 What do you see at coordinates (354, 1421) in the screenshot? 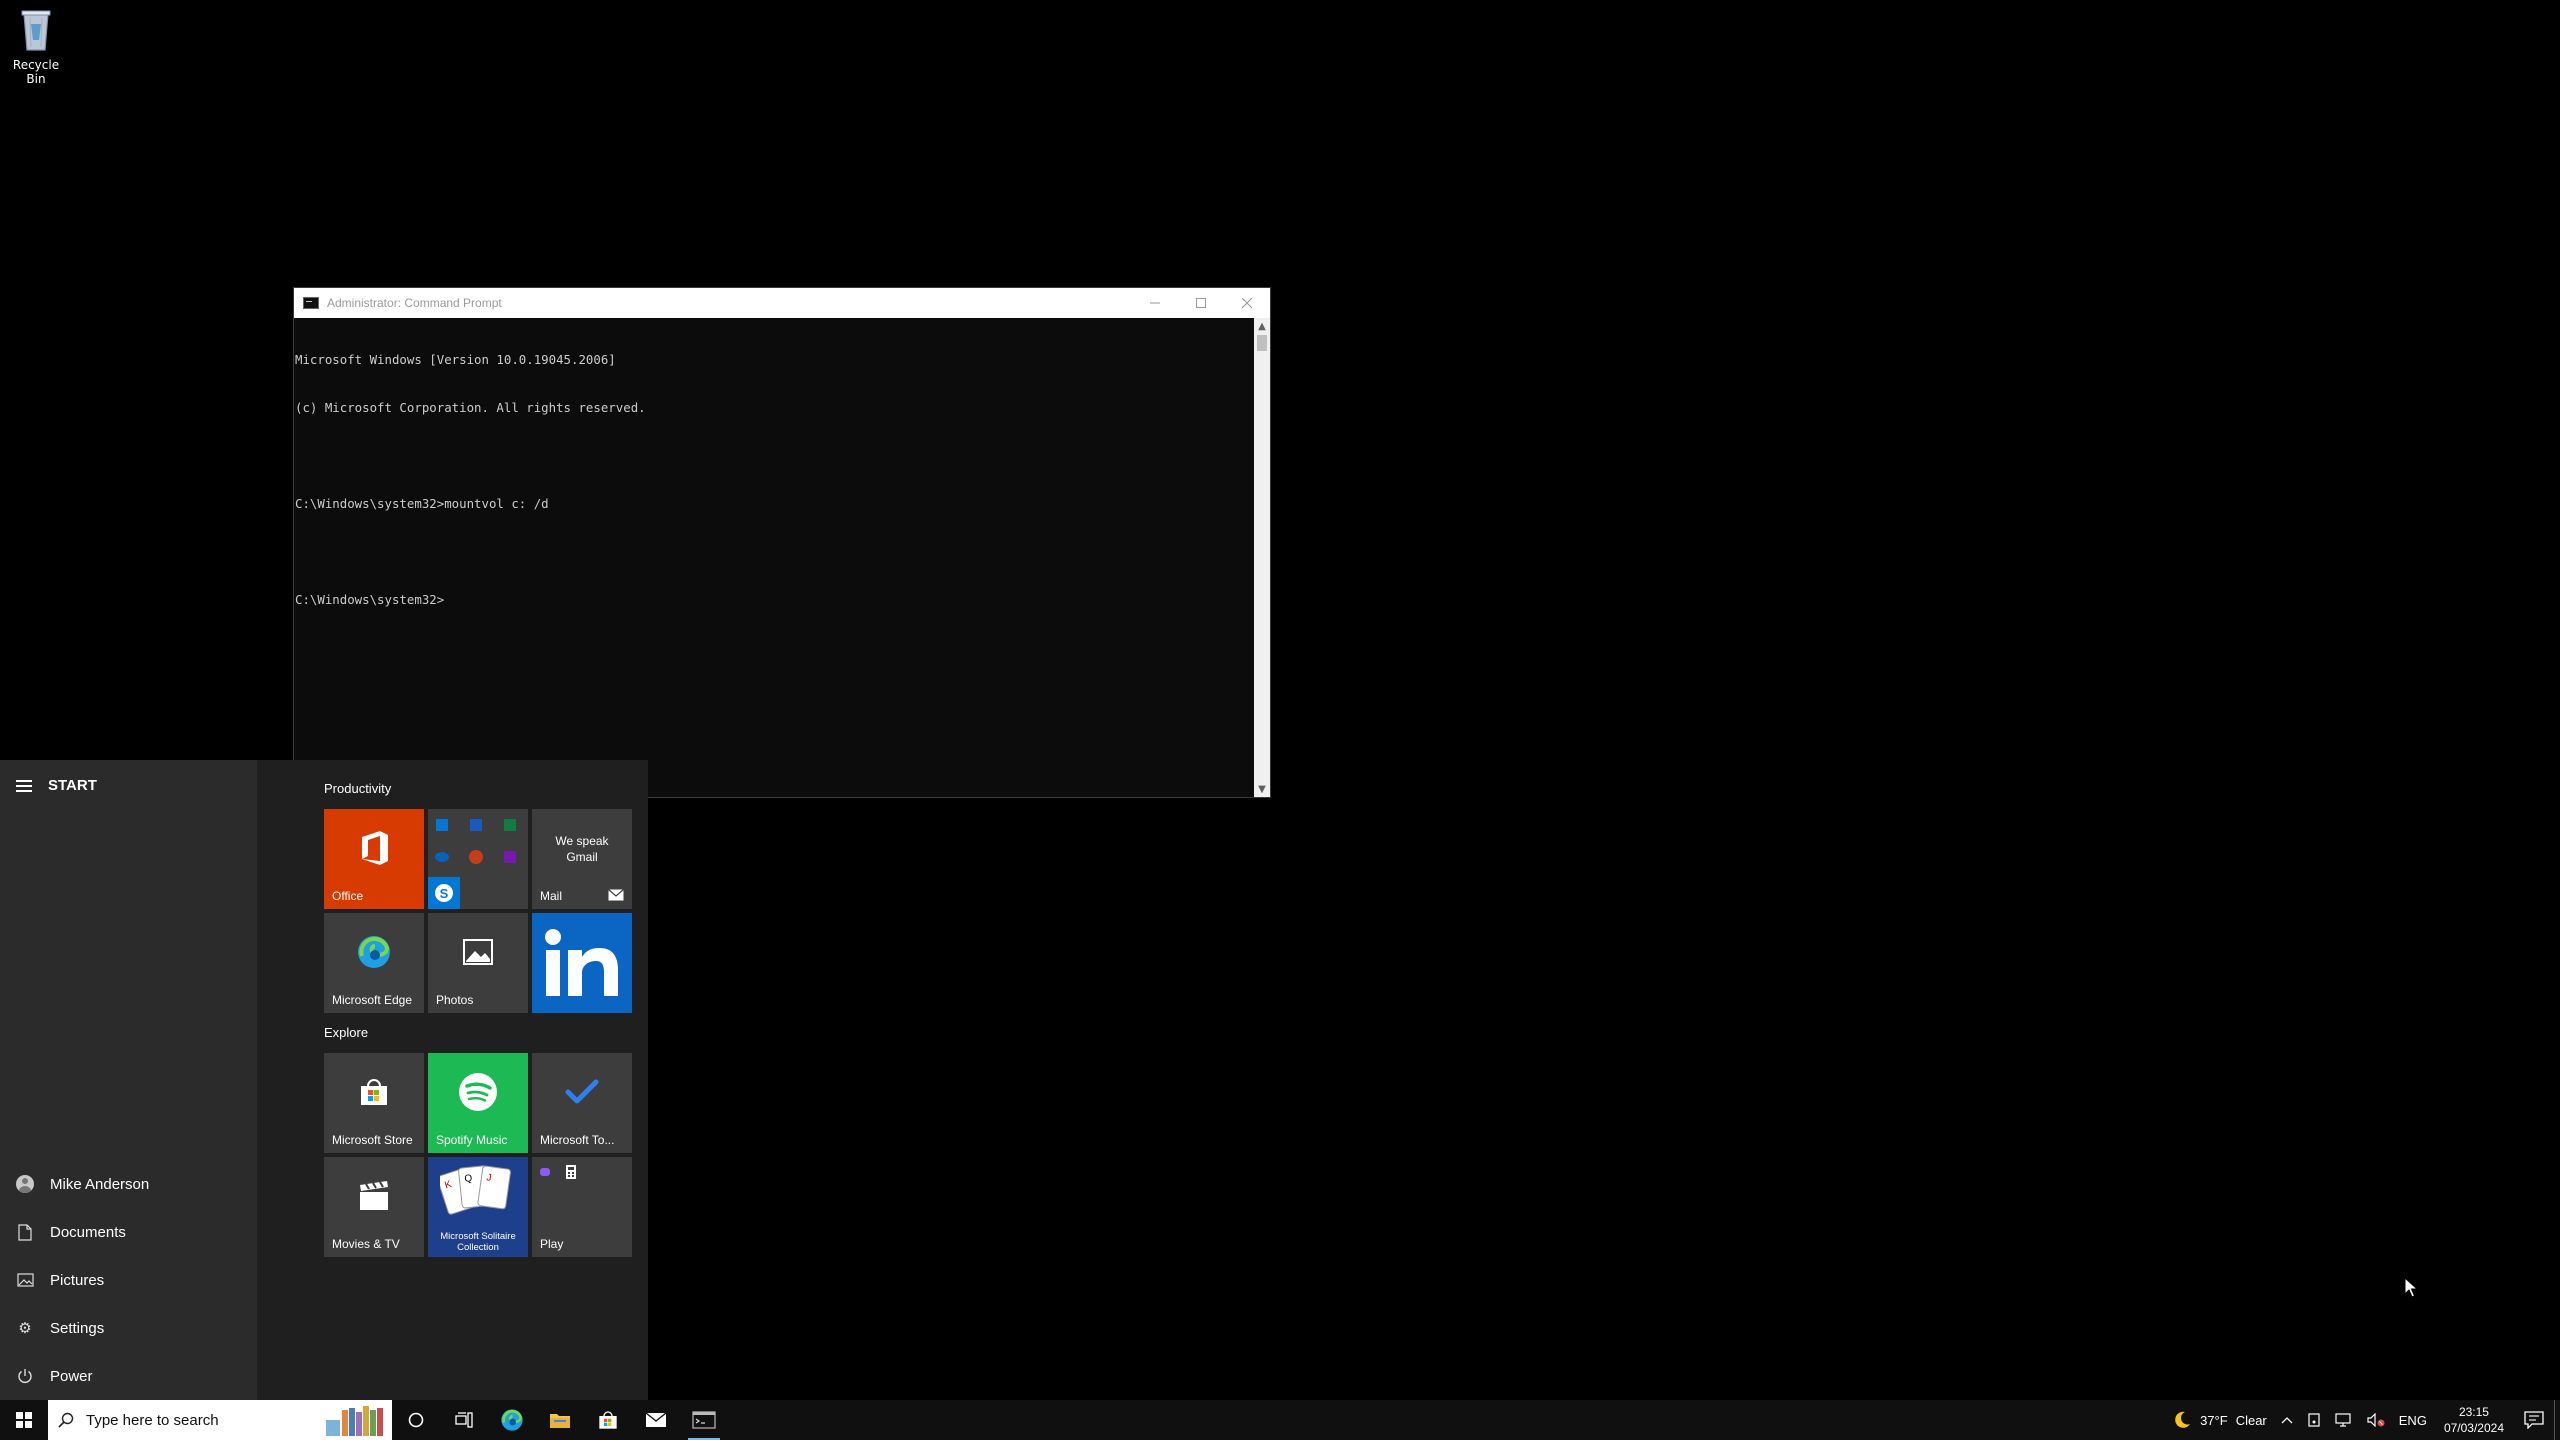
I see `search-highlight-books-icon` at bounding box center [354, 1421].